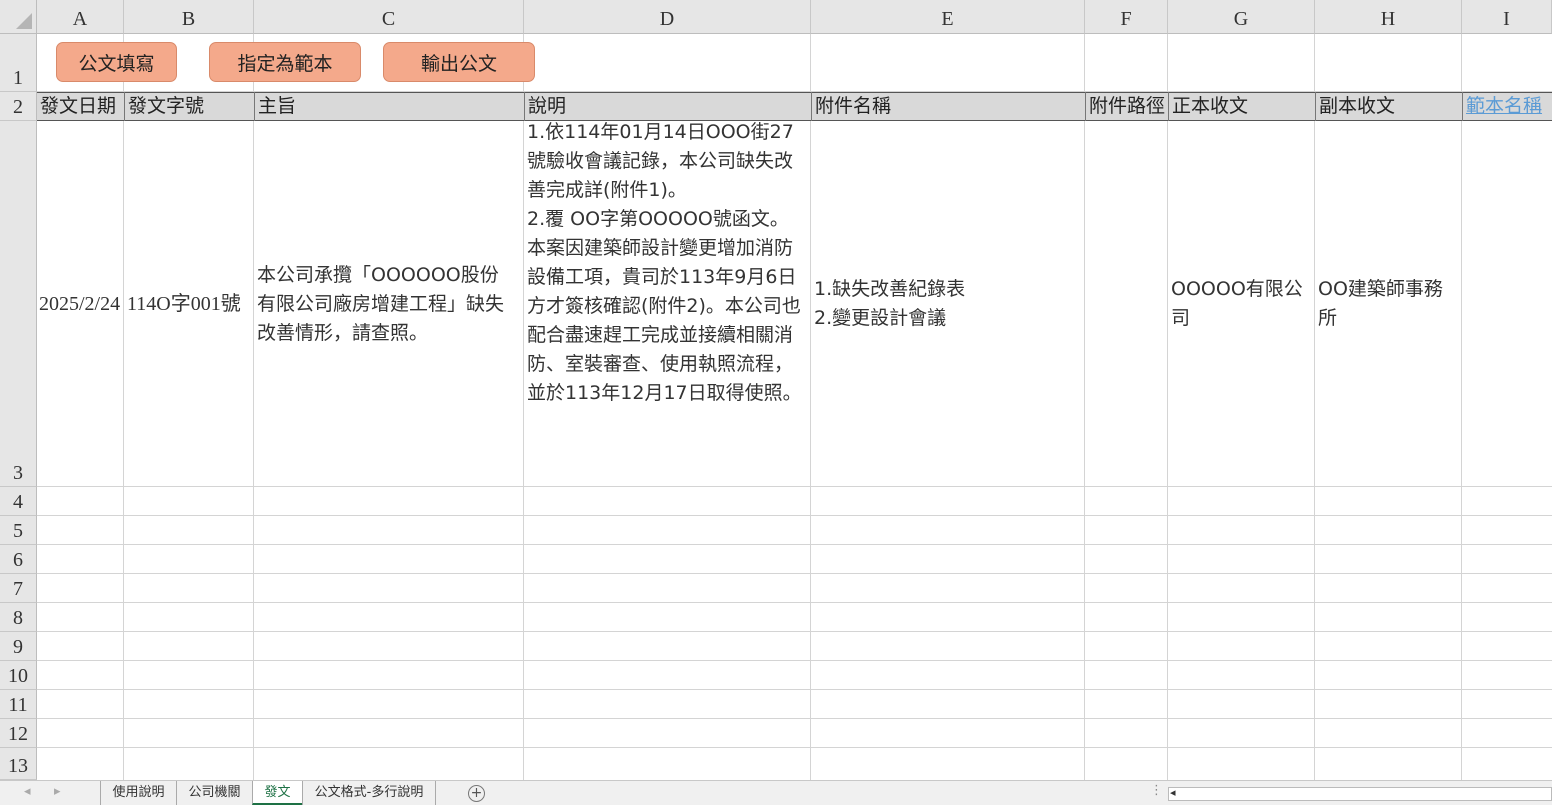 Image resolution: width=1552 pixels, height=805 pixels. What do you see at coordinates (386, 304) in the screenshot?
I see `cell-subject: 本公司承攬「OOOOOO股份有限公司廠房增建工程」缺失改善情形，請查照。` at bounding box center [386, 304].